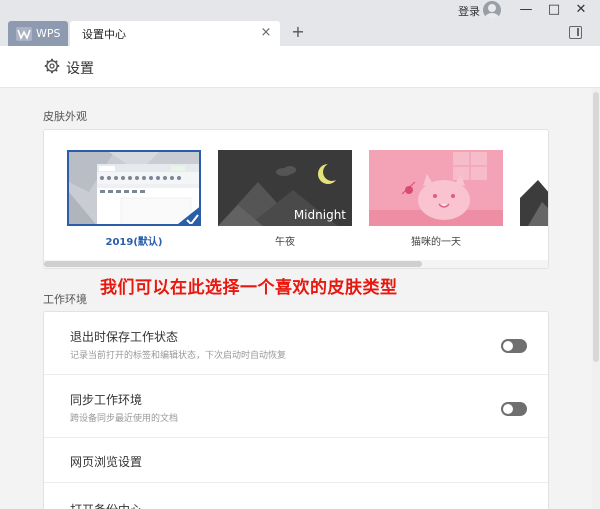  What do you see at coordinates (319, 215) in the screenshot?
I see `skin-midnight-overlay: Midnight` at bounding box center [319, 215].